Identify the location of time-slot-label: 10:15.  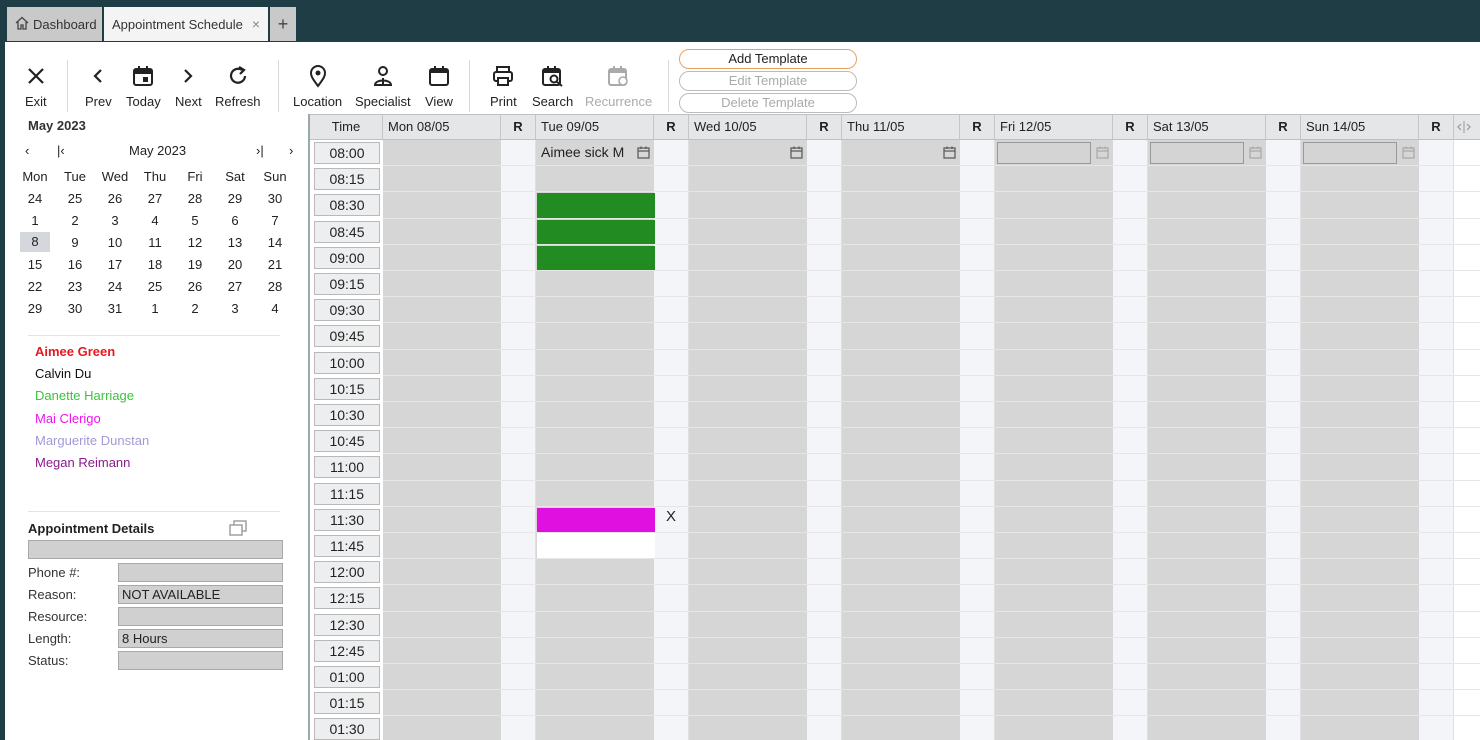
(347, 388).